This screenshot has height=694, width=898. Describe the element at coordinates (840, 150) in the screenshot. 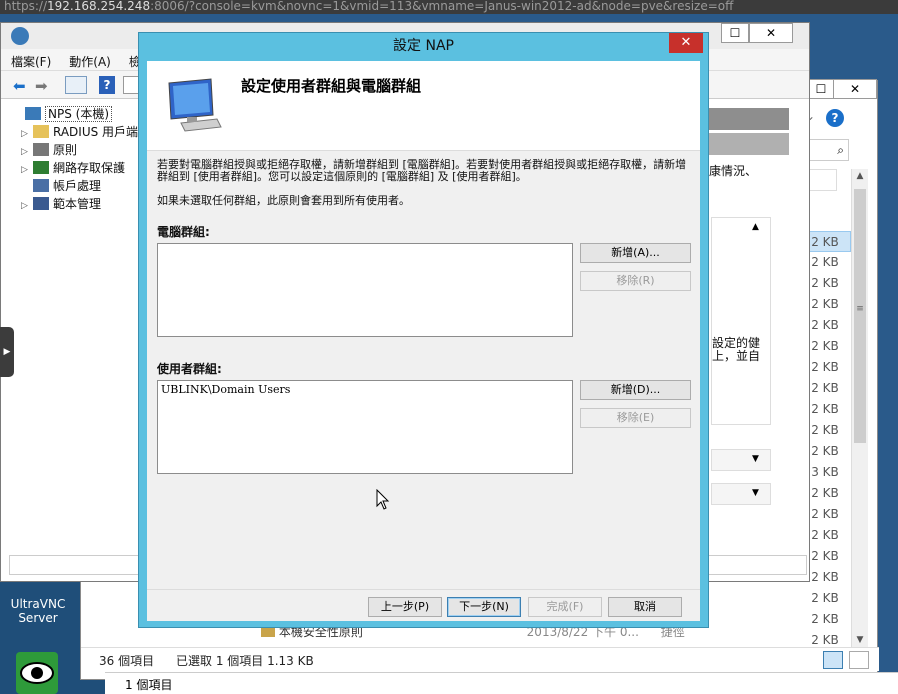

I see `search-icon: ⌕` at that location.